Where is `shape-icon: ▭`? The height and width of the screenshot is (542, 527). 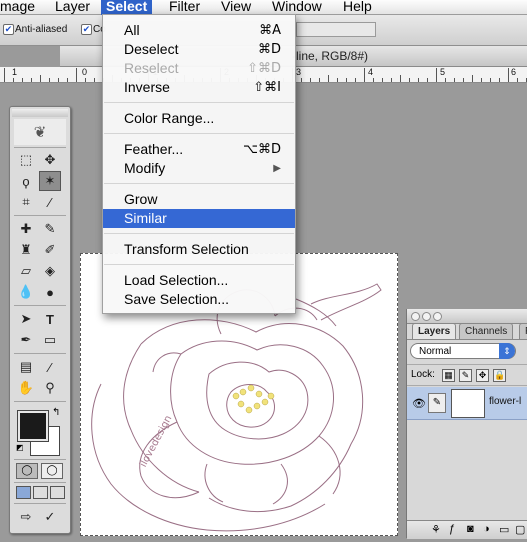 shape-icon: ▭ is located at coordinates (50, 340).